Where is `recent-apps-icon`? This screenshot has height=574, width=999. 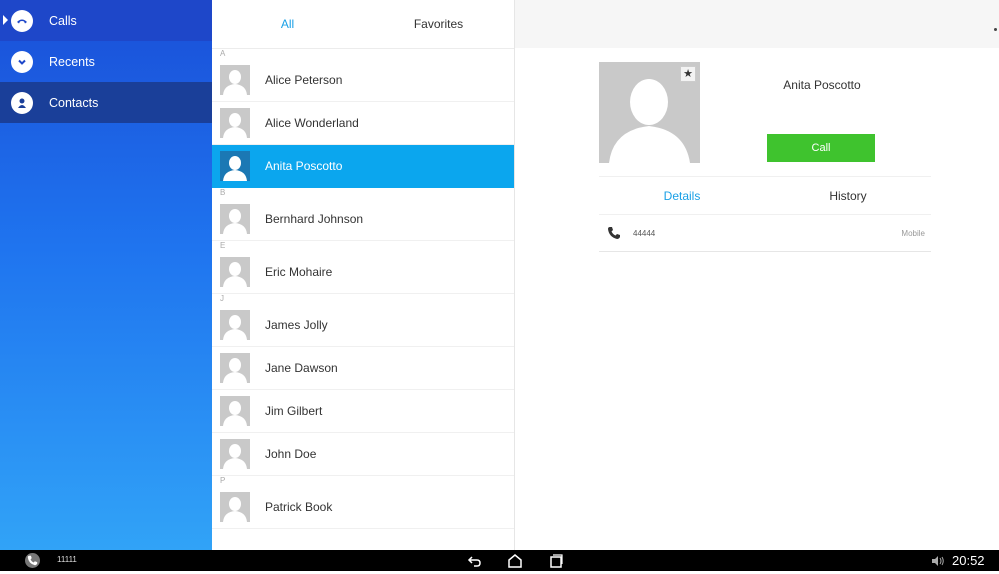 recent-apps-icon is located at coordinates (556, 561).